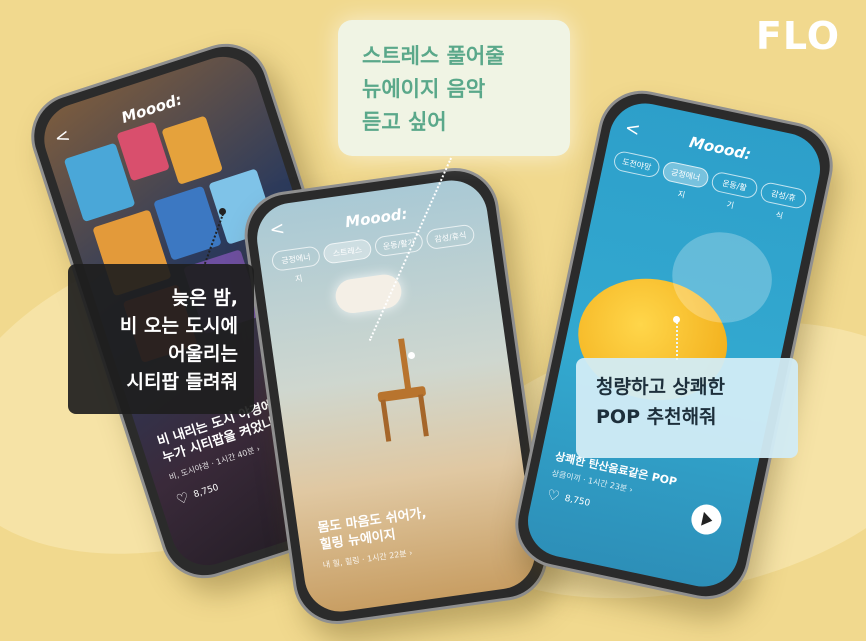 This screenshot has height=641, width=866. I want to click on mood-chip: 도전야망, so click(637, 164).